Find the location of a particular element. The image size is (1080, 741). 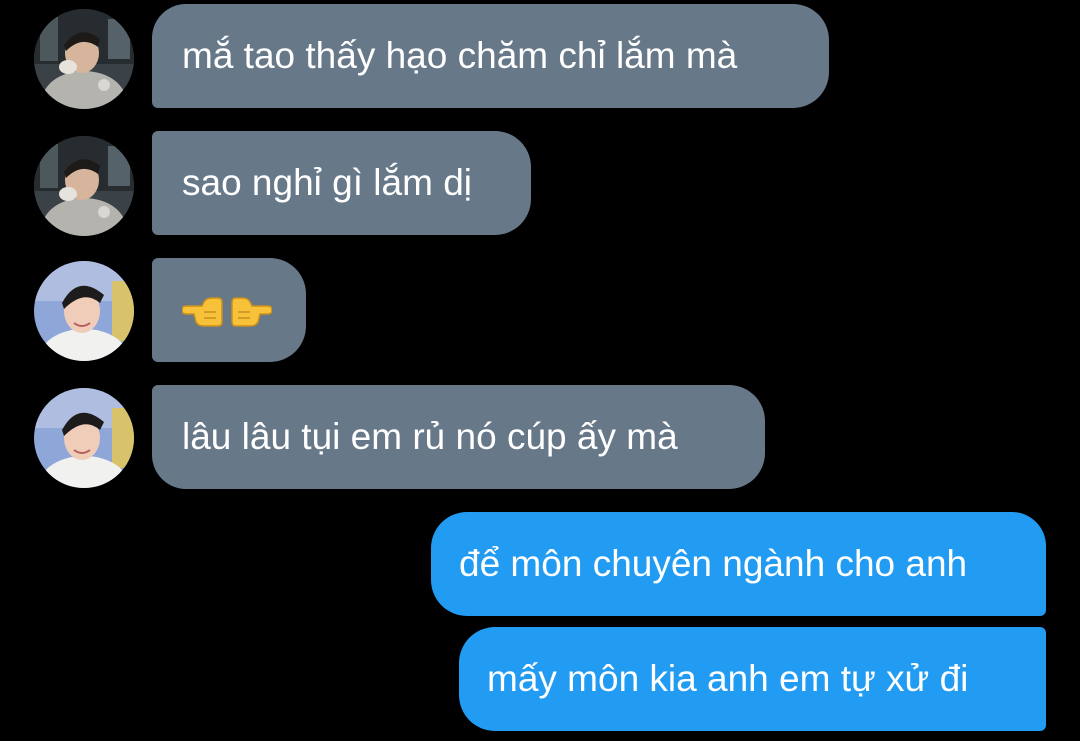

message-bubble-incoming: sao nghỉ gì lắm dị is located at coordinates (341, 183).